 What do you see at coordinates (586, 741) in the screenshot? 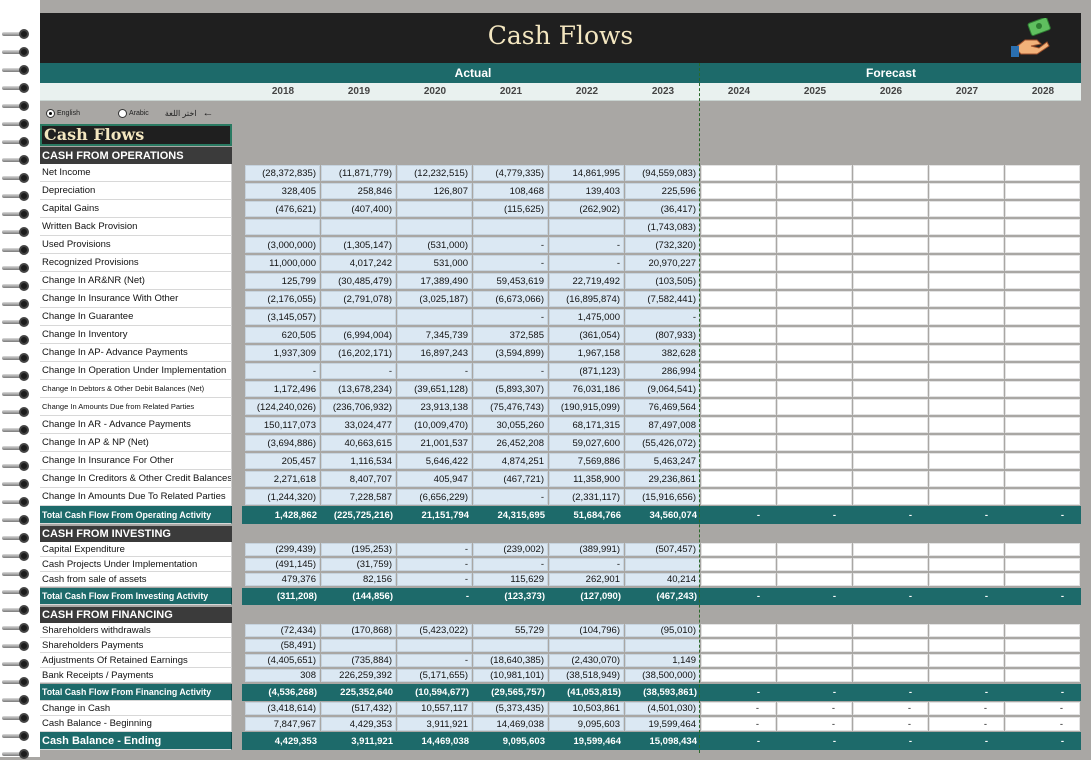
I see `value-cell: 19,599,464` at bounding box center [586, 741].